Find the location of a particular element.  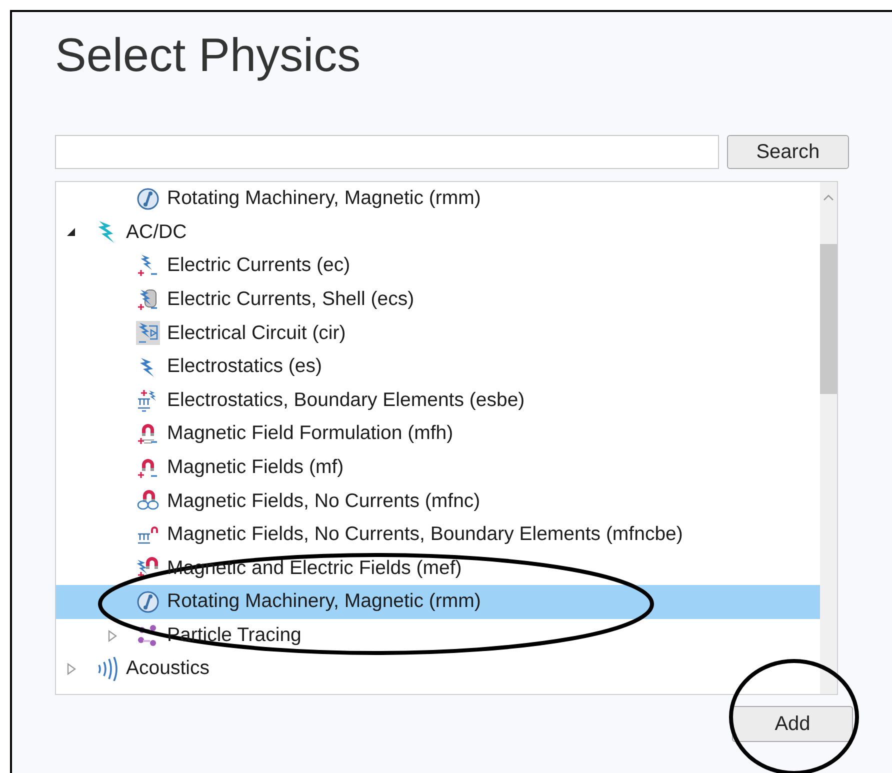

tree-item: Electrostatics (es) is located at coordinates (438, 367).